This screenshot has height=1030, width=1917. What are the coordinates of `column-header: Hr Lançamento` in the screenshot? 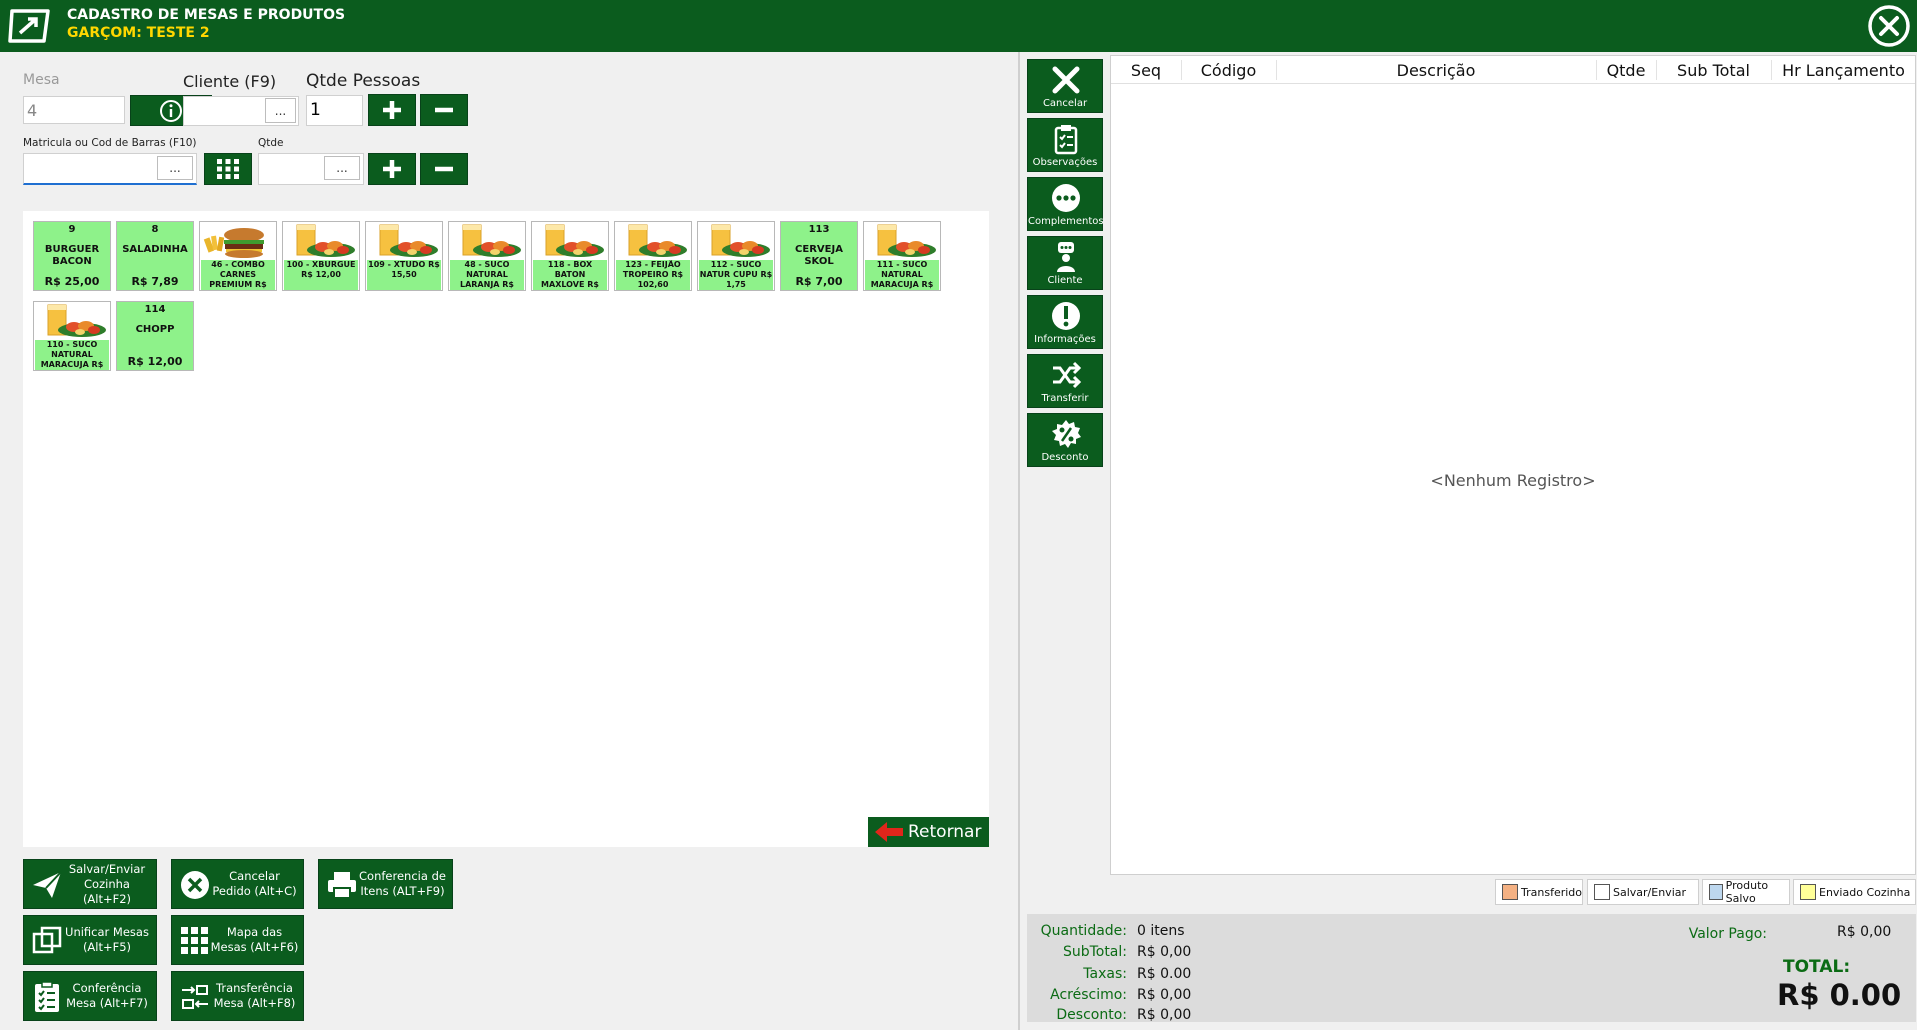 It's located at (1843, 70).